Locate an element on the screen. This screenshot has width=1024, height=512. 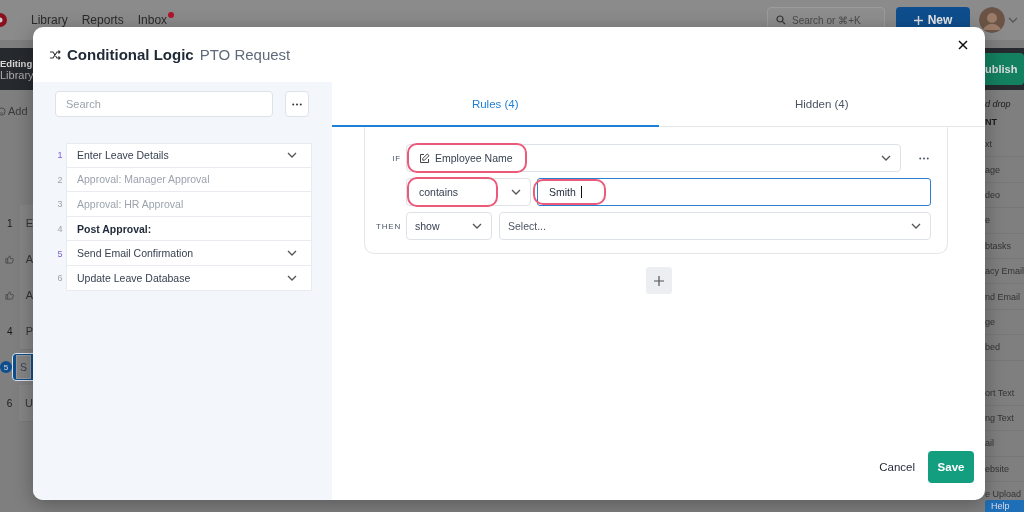
nav-link: Inbox is located at coordinates (156, 20).